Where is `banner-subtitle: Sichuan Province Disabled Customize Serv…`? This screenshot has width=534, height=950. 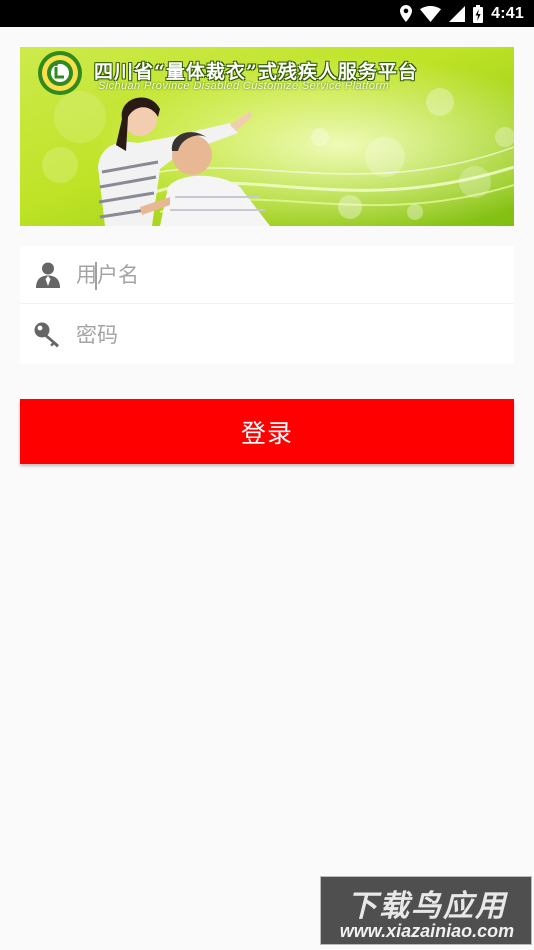 banner-subtitle: Sichuan Province Disabled Customize Serv… is located at coordinates (244, 86).